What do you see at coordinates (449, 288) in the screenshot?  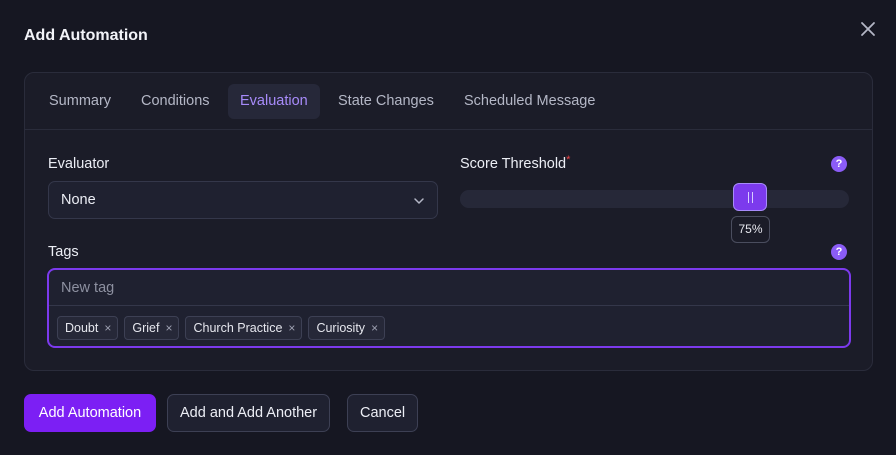 I see `new-tag-input` at bounding box center [449, 288].